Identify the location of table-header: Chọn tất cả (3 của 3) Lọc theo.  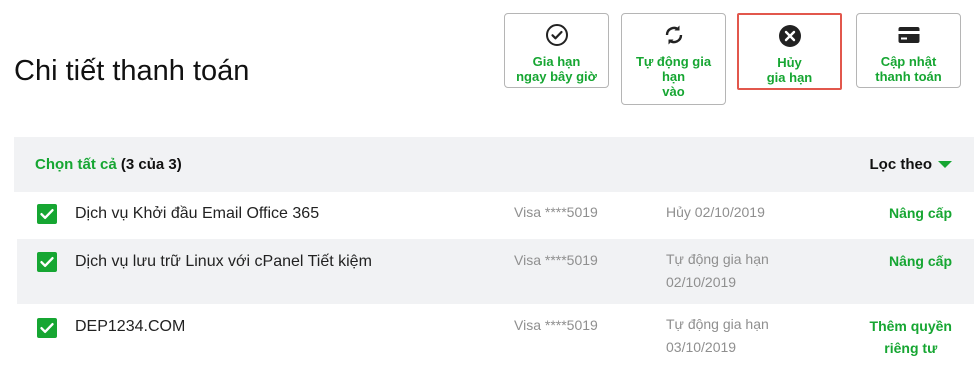
(494, 164).